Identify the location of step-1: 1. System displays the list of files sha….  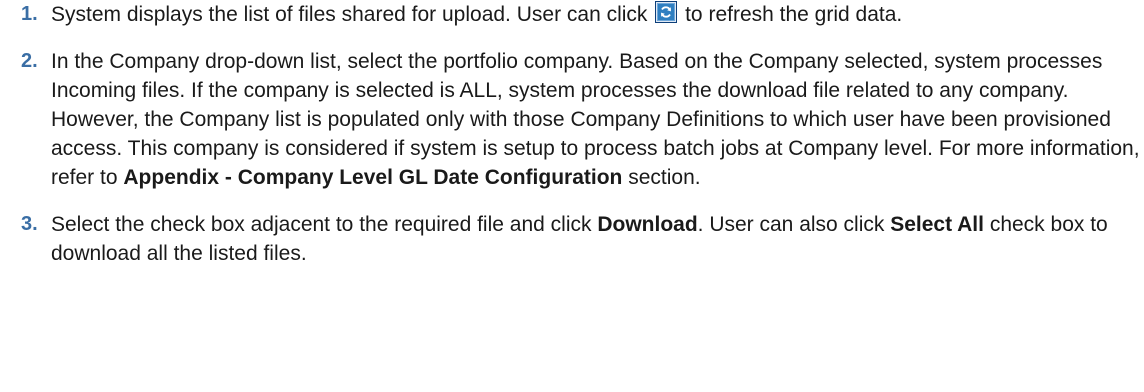
(572, 14).